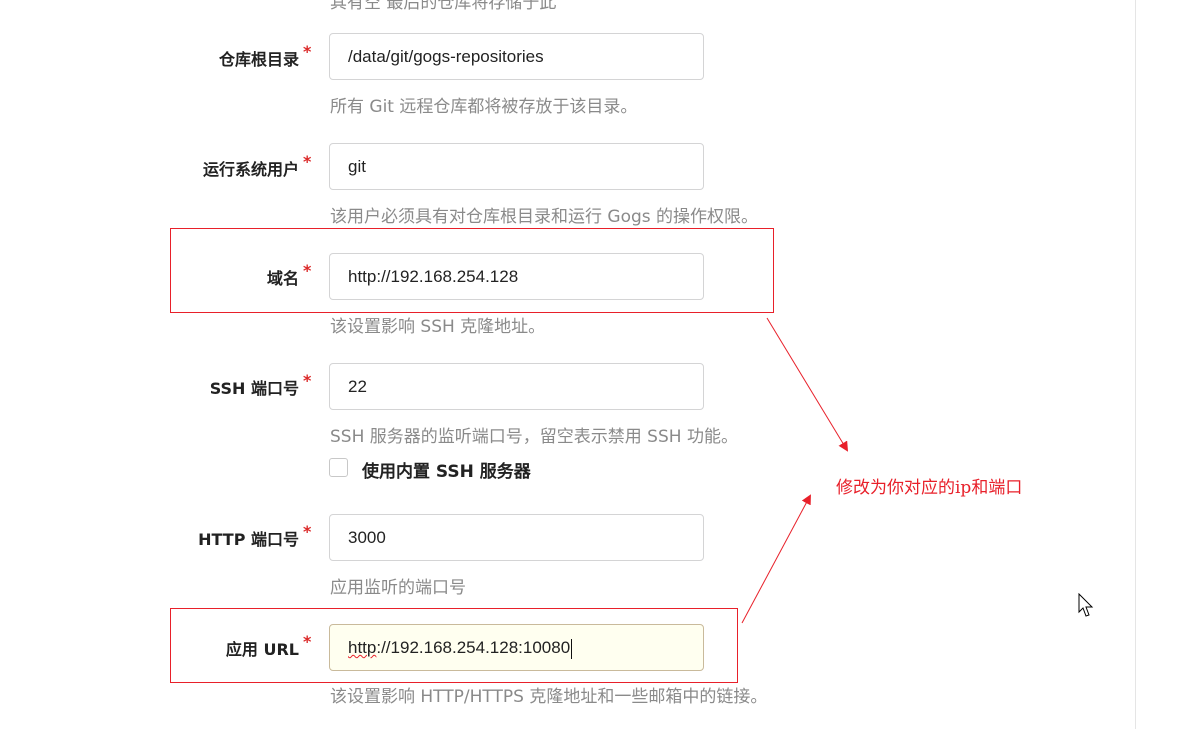 The image size is (1192, 729). I want to click on arrow-from-domain-box, so click(807, 384).